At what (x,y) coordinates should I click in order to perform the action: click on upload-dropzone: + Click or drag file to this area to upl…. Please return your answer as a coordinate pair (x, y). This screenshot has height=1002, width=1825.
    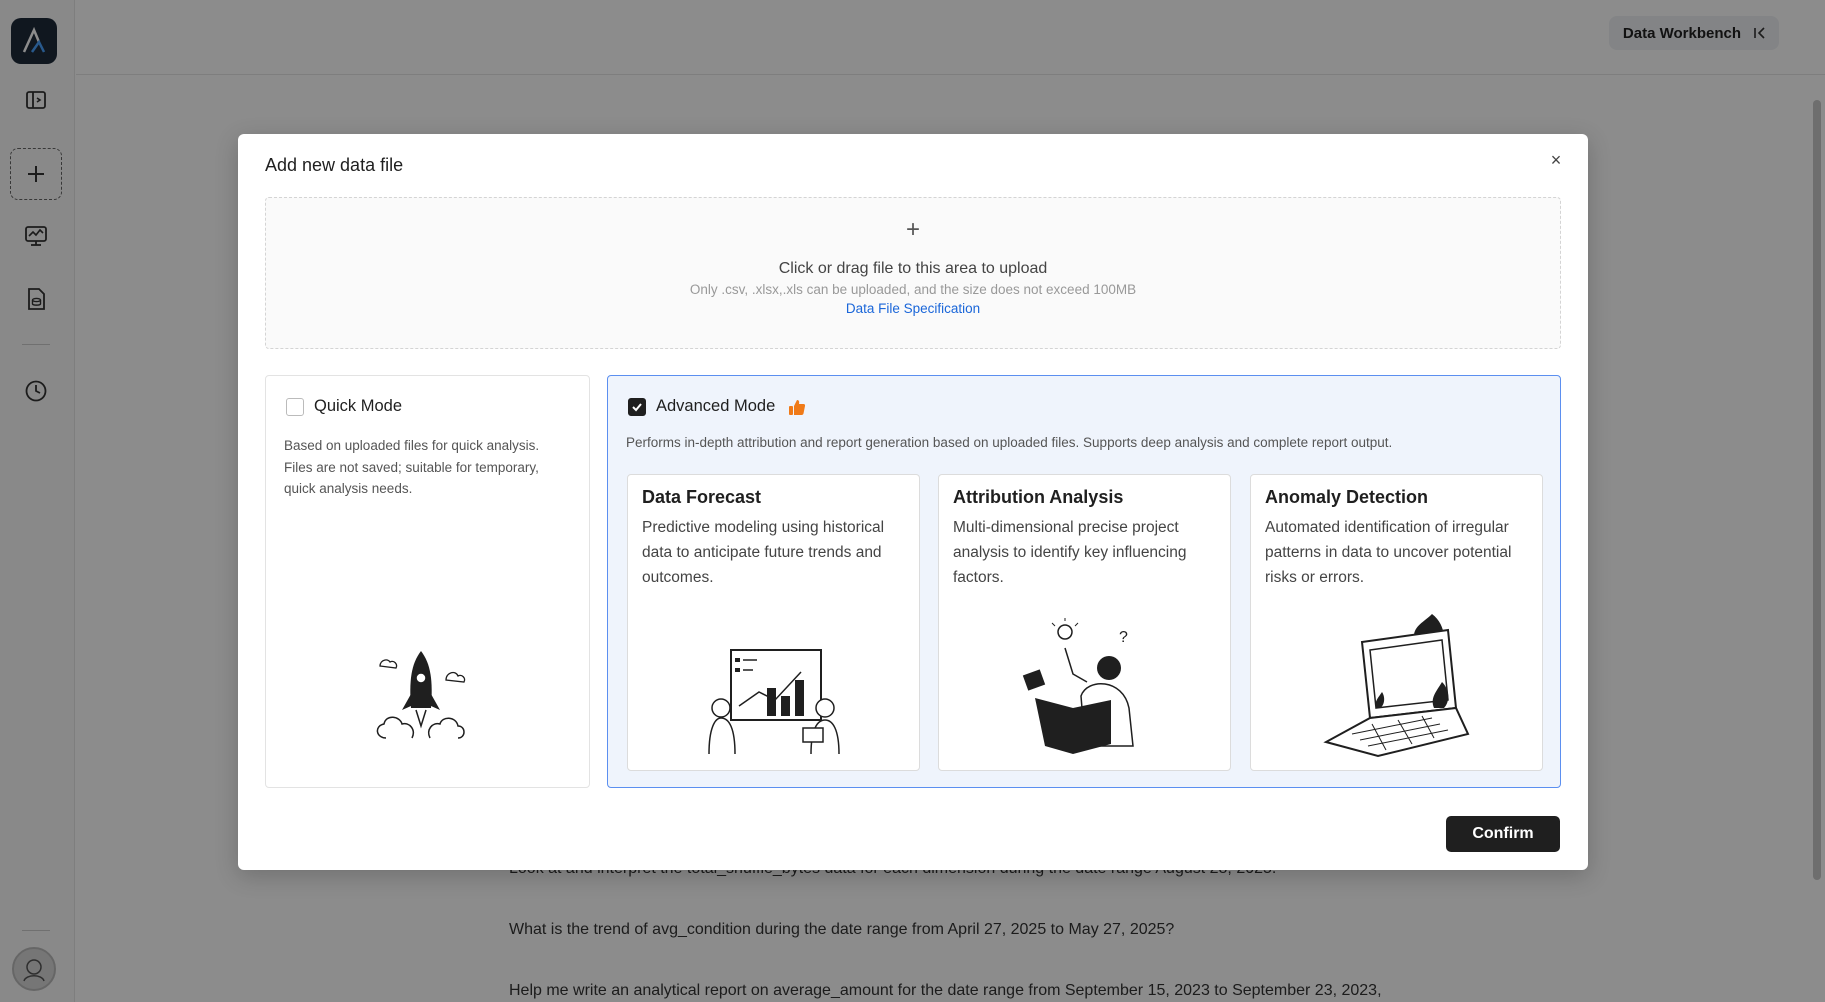
    Looking at the image, I should click on (913, 273).